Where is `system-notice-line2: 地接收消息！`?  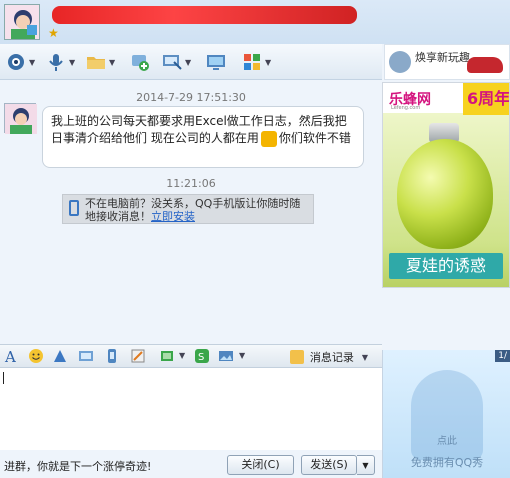 system-notice-line2: 地接收消息！ is located at coordinates (118, 216).